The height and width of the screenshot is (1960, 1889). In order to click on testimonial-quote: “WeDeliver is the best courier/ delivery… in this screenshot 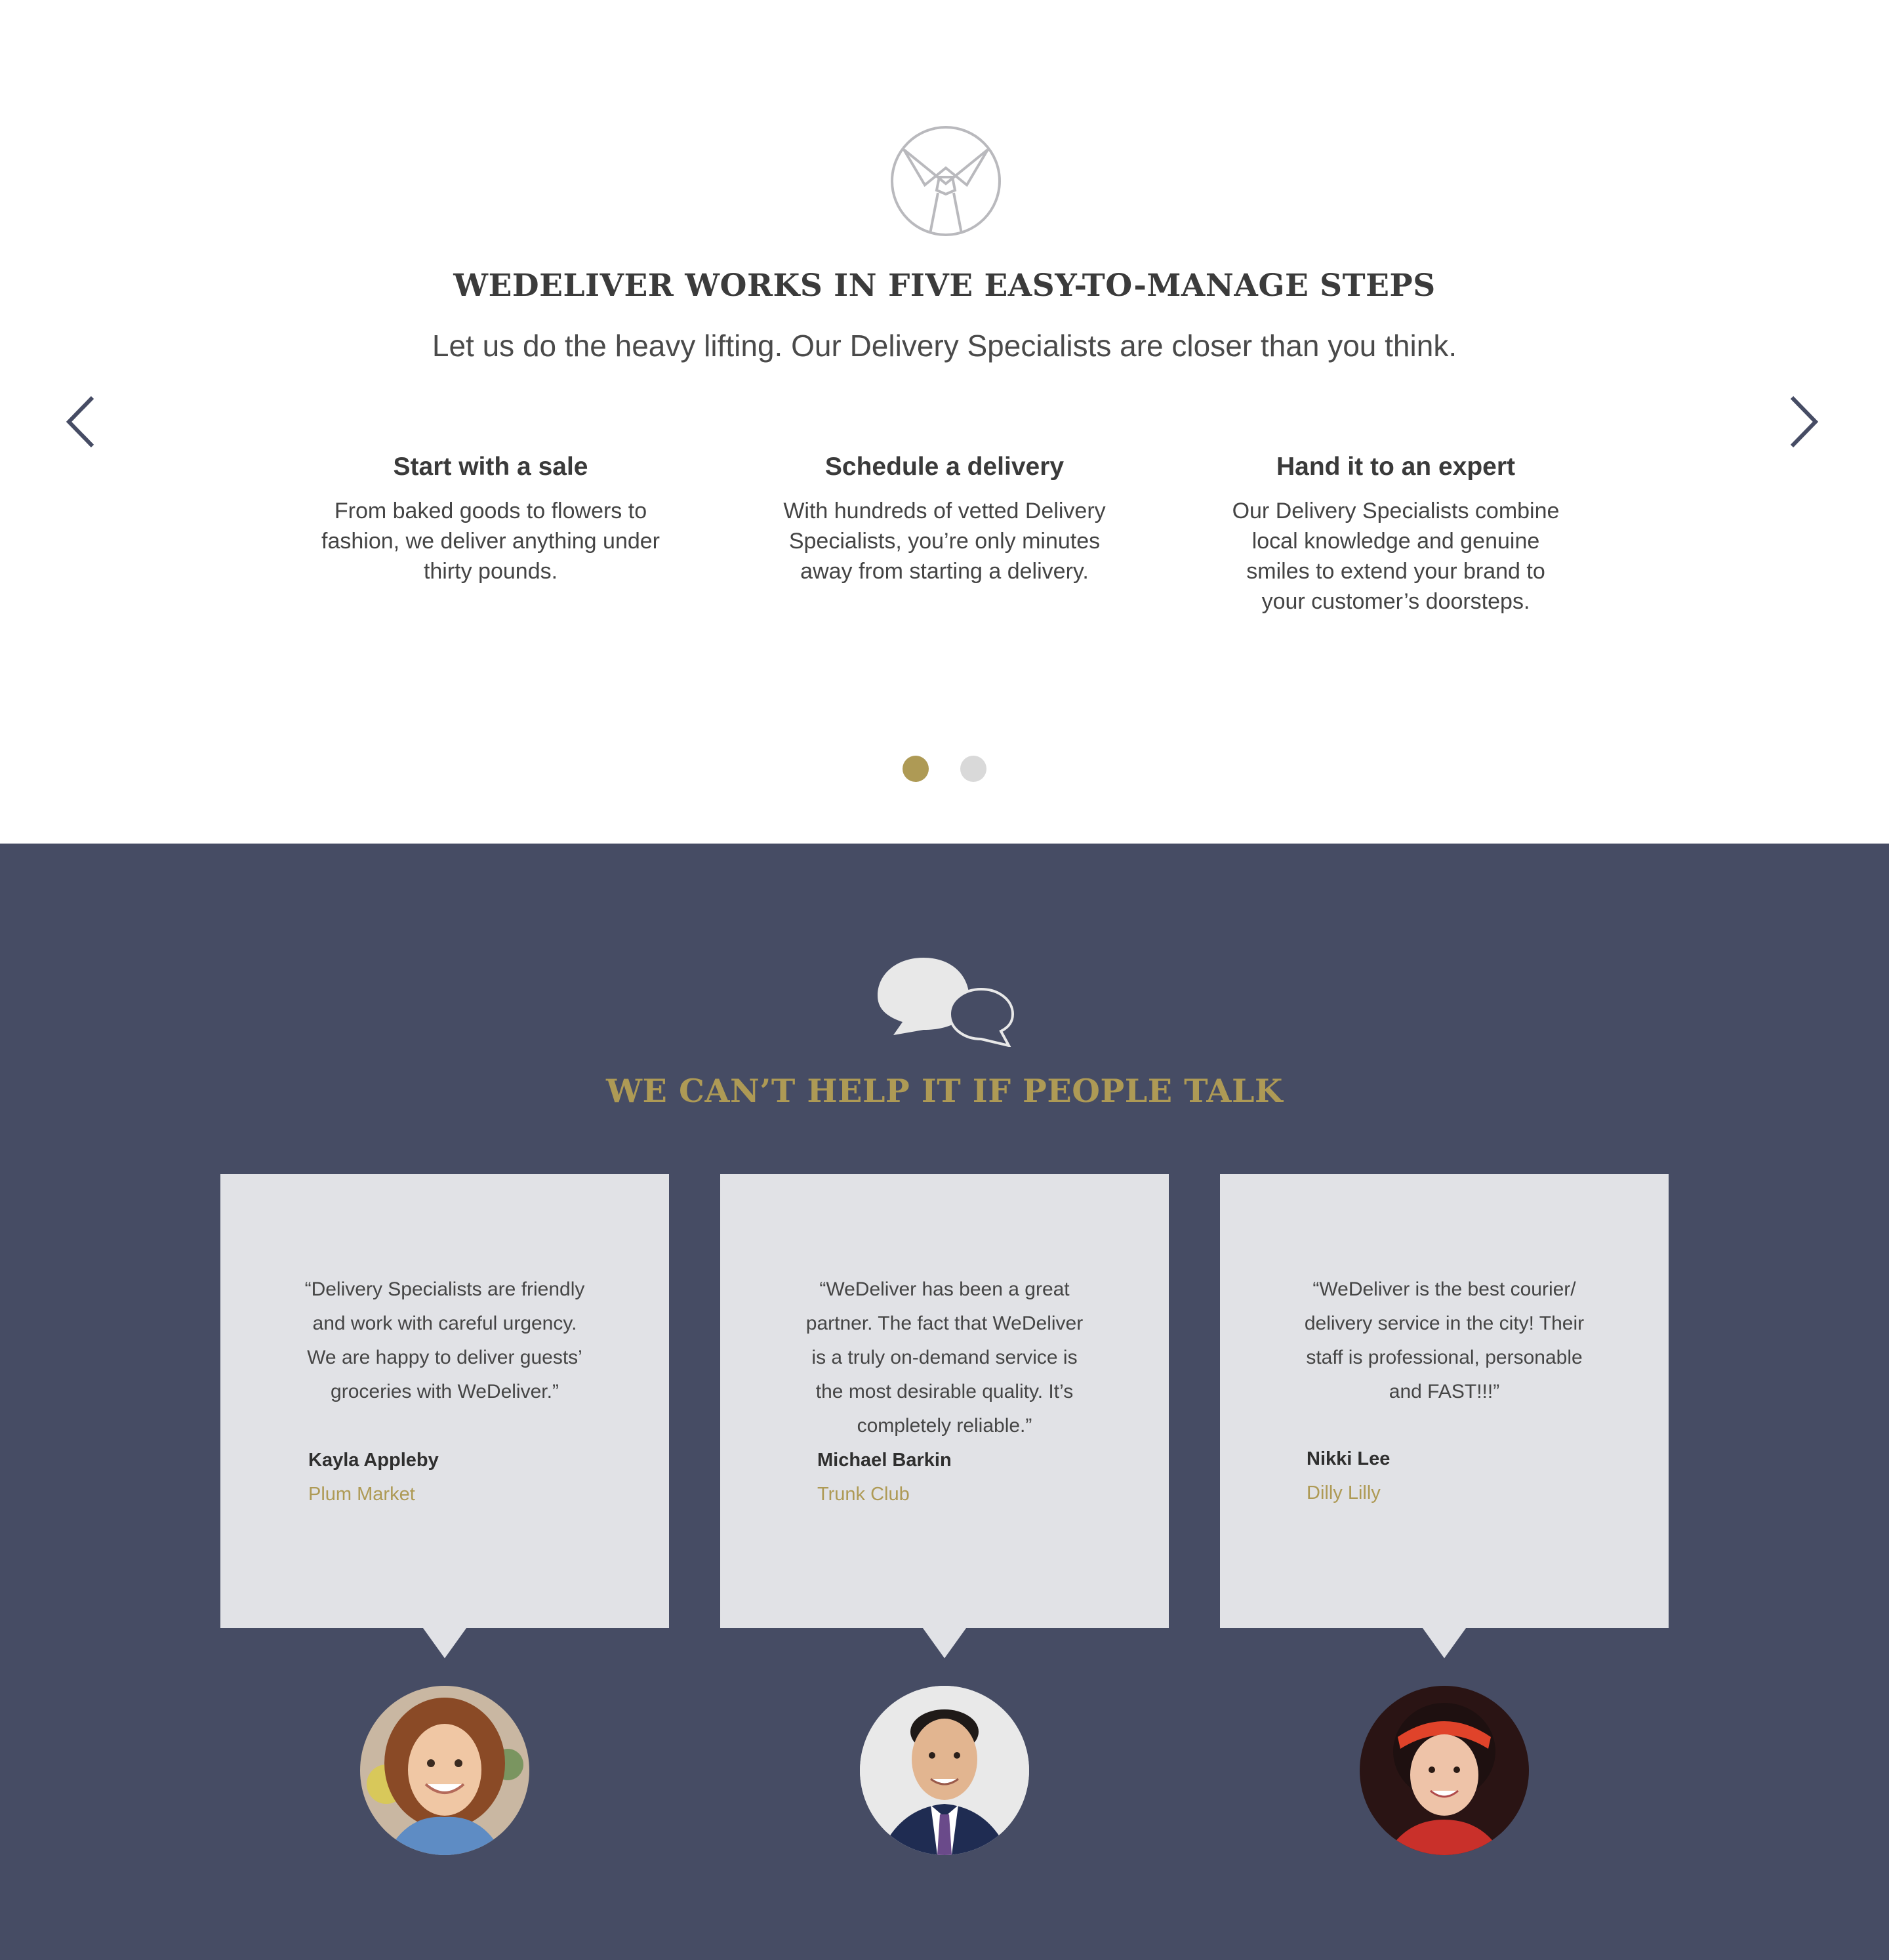, I will do `click(1444, 1340)`.